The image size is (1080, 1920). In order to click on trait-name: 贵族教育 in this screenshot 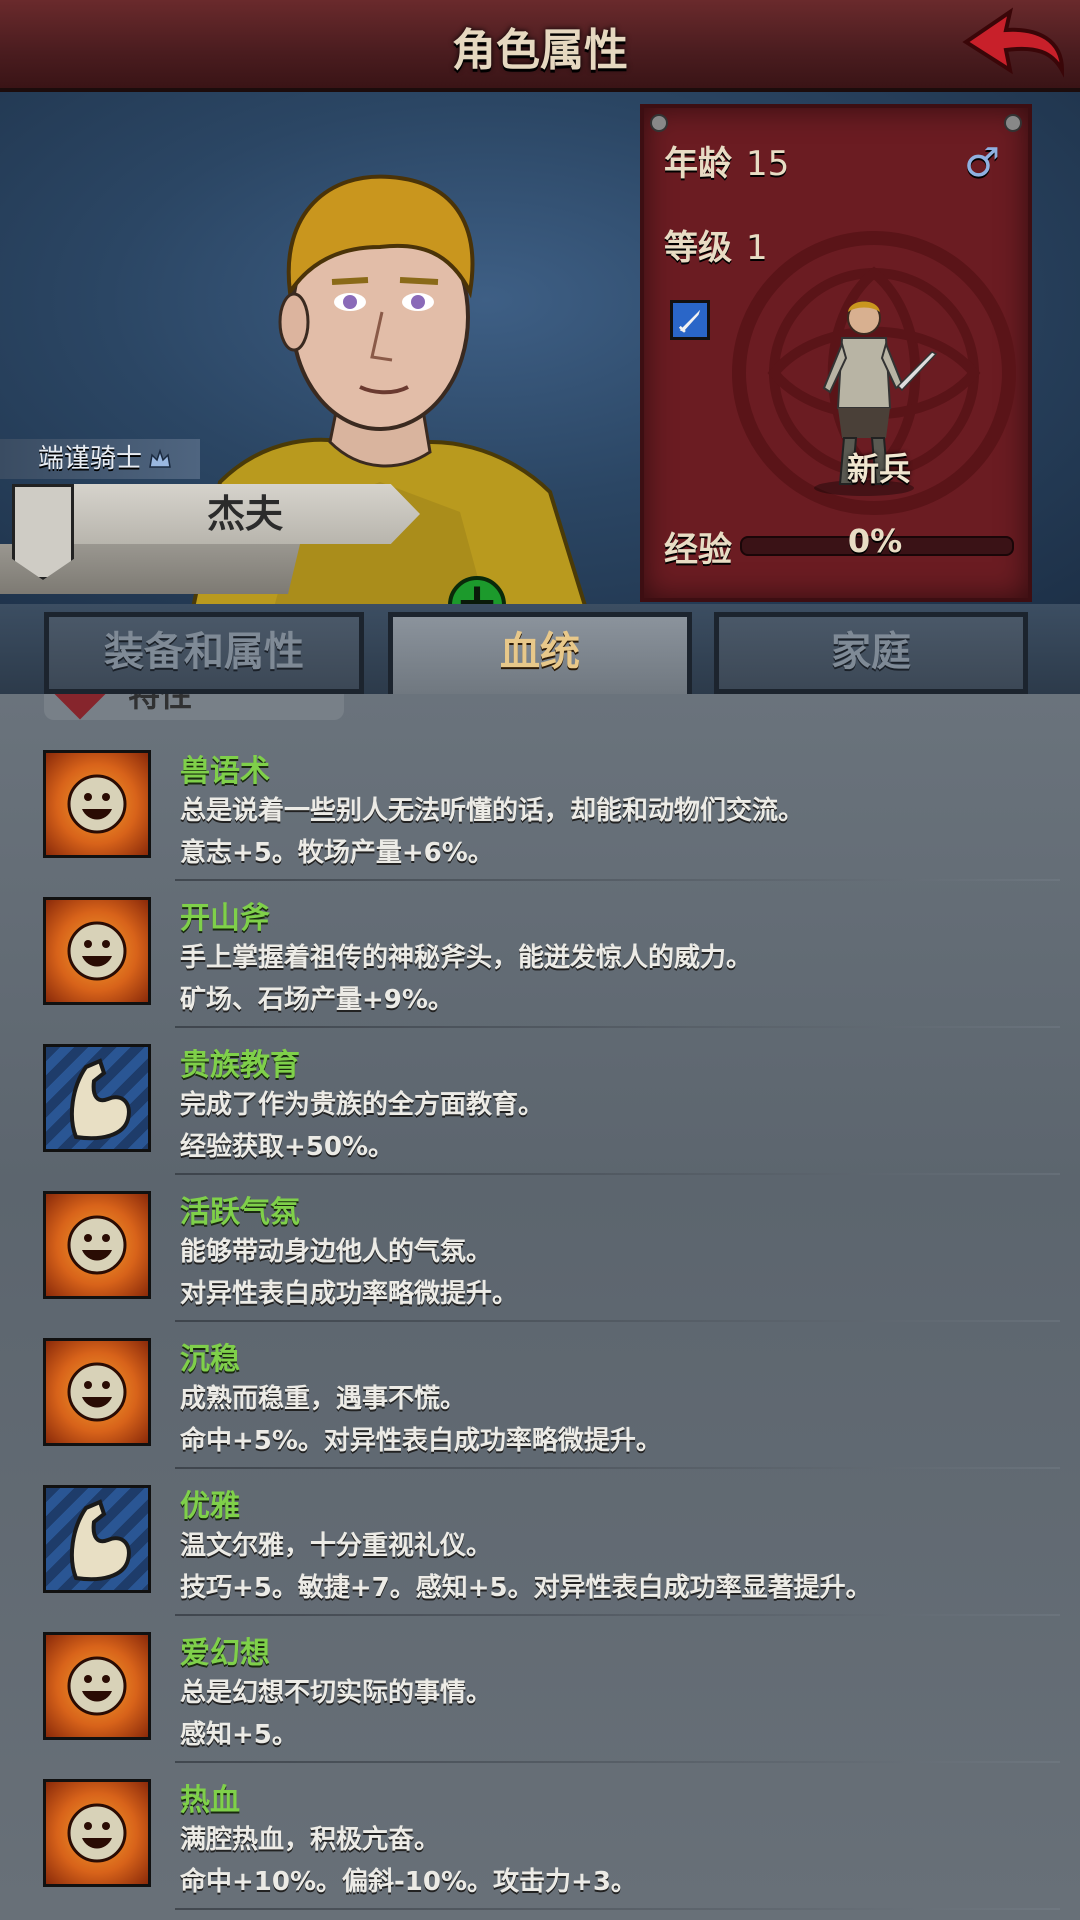, I will do `click(240, 1065)`.